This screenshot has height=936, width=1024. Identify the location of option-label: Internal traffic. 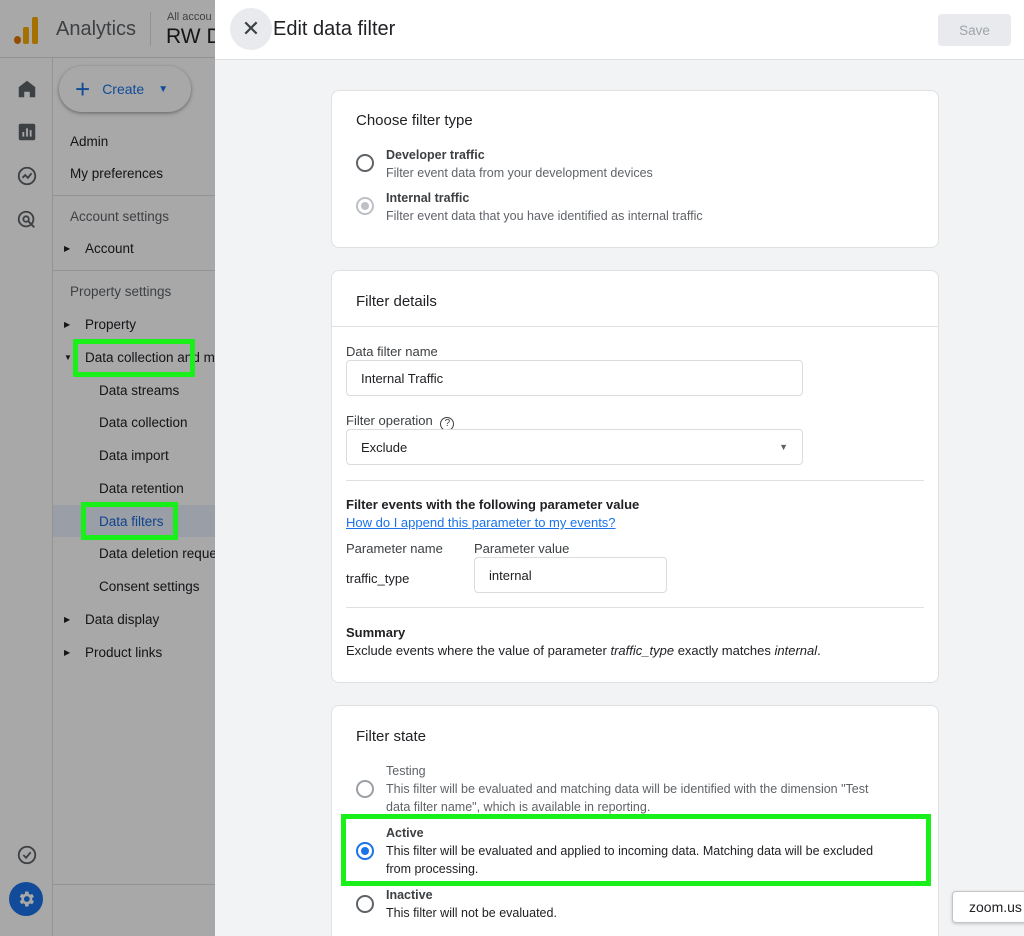
(428, 198).